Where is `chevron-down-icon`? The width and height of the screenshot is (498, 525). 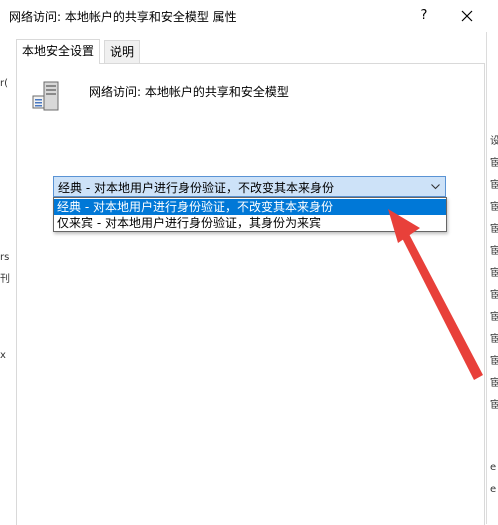 chevron-down-icon is located at coordinates (435, 187).